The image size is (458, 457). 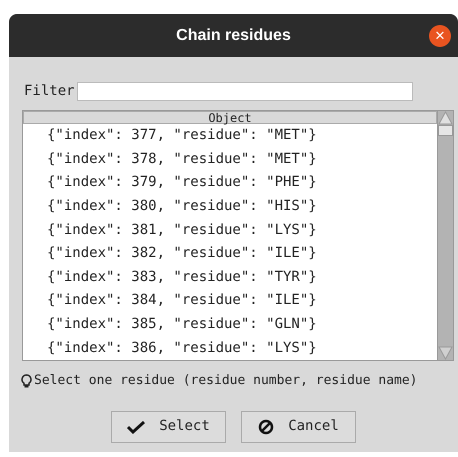 I want to click on list-row: {"index": 378, "residue": "MET"}, so click(x=182, y=159).